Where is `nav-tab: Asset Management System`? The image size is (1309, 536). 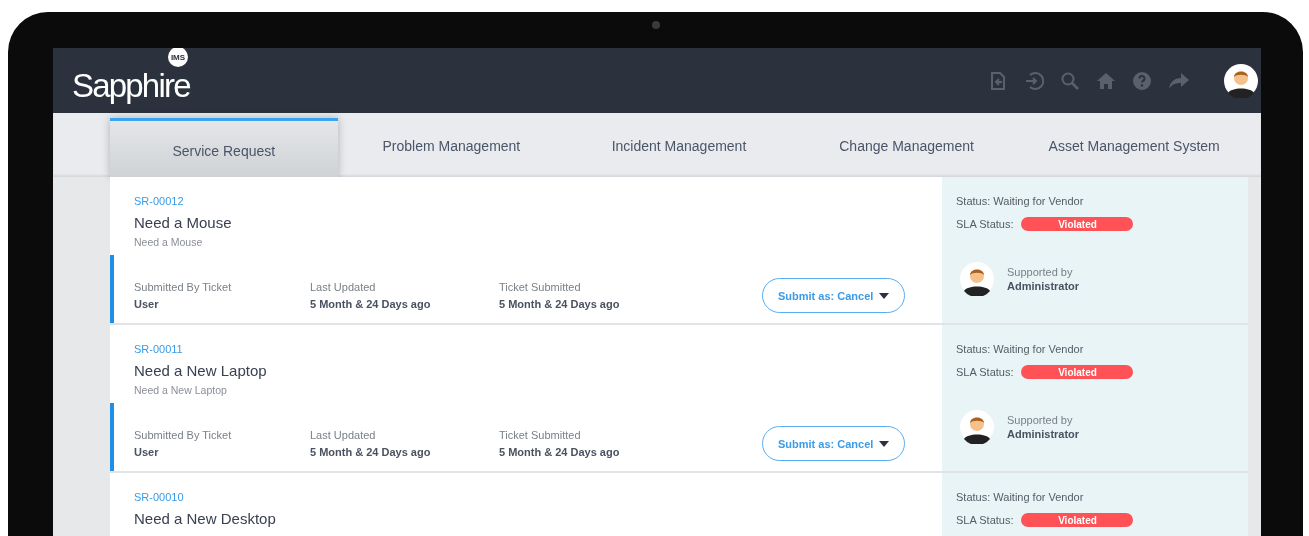 nav-tab: Asset Management System is located at coordinates (1134, 145).